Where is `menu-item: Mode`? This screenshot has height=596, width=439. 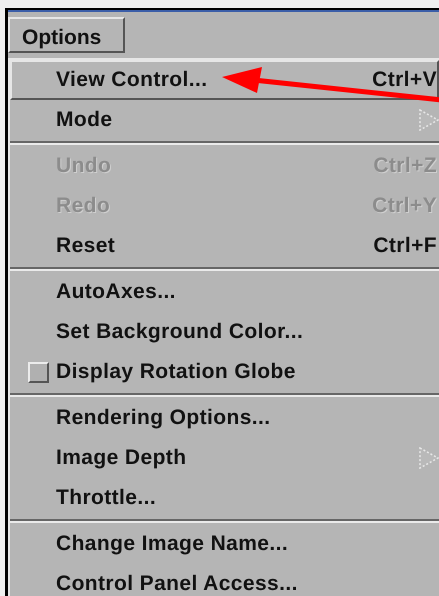 menu-item: Mode is located at coordinates (224, 120).